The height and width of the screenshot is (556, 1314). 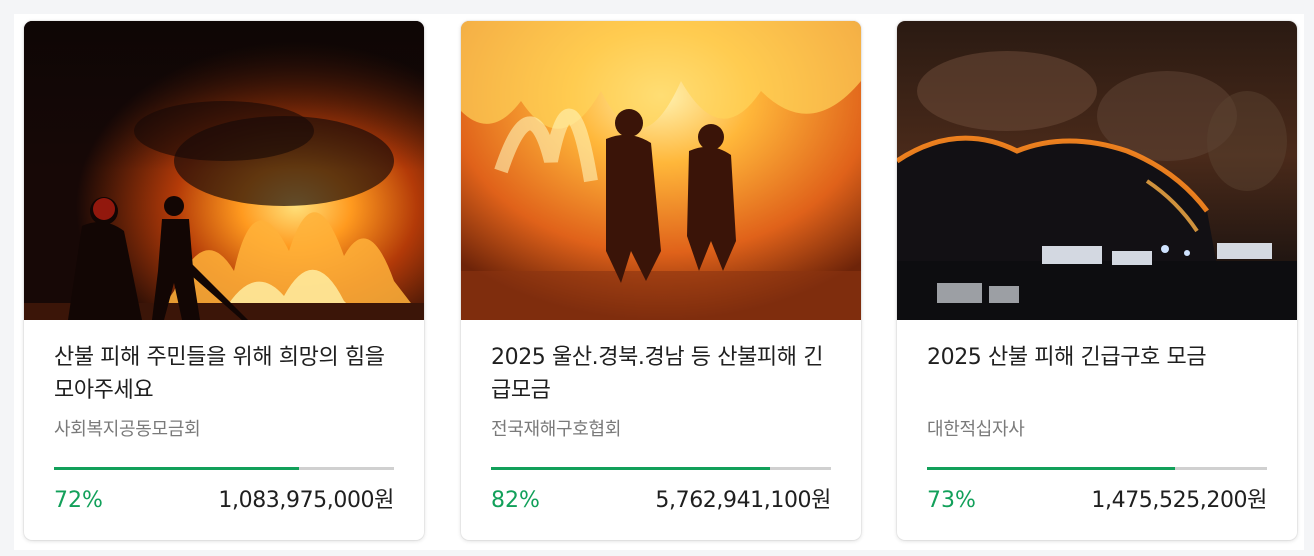 I want to click on campaign-organization: 사회복지공동모금회, so click(x=127, y=429).